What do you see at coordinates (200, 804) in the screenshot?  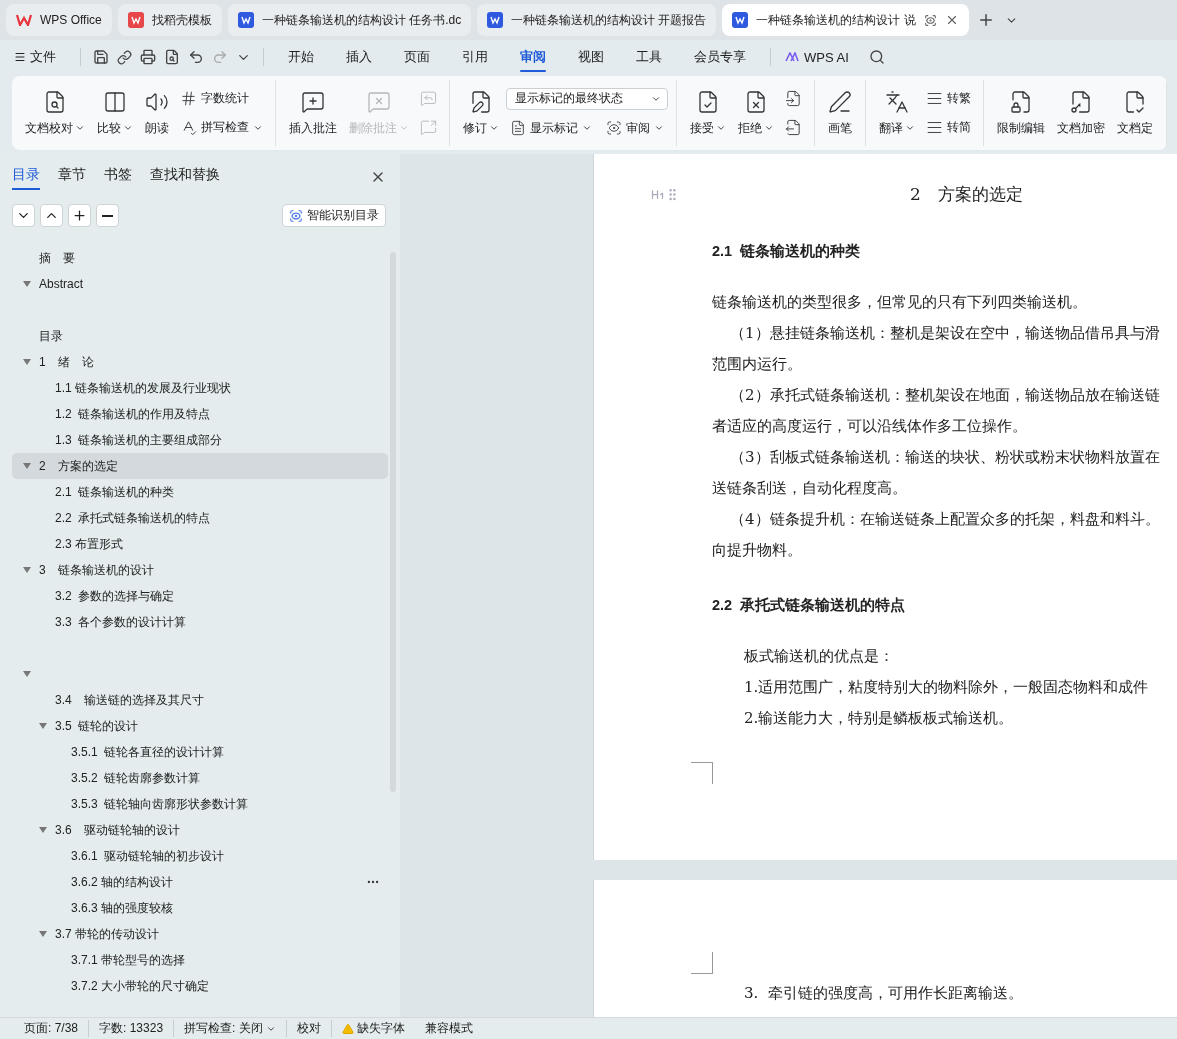 I see `outline-item: 3.5.3 链轮轴向齿廓形状参数计算` at bounding box center [200, 804].